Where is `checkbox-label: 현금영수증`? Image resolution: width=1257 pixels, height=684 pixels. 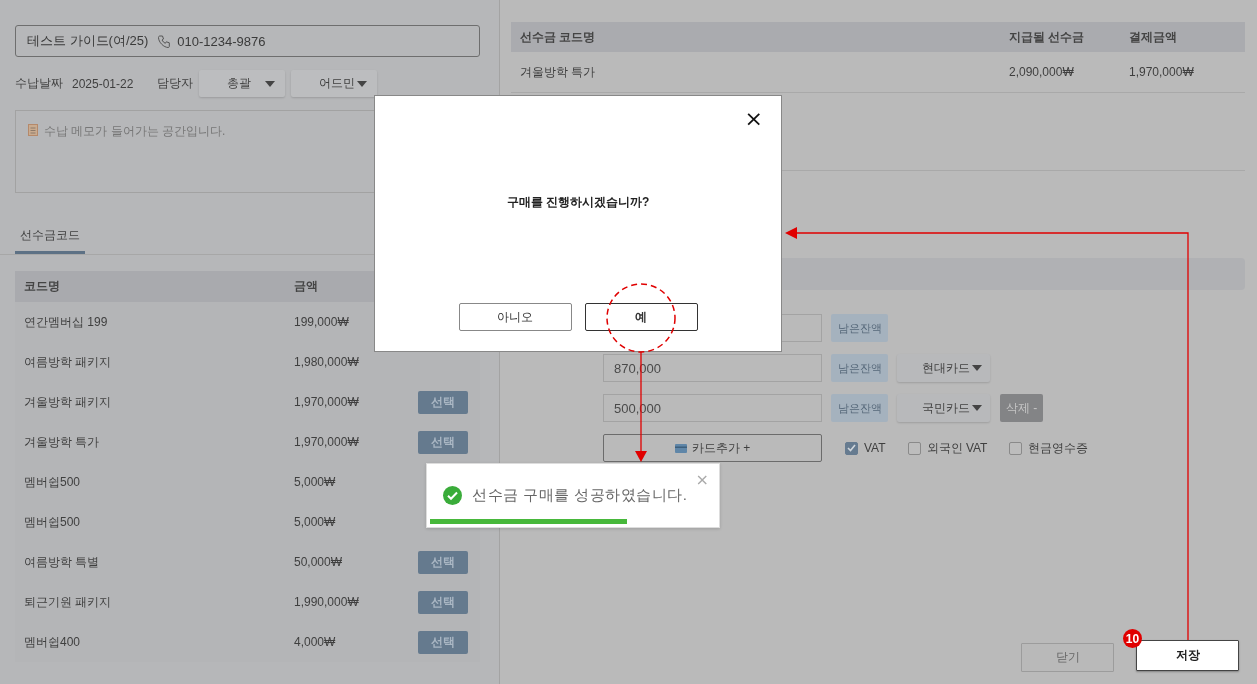
checkbox-label: 현금영수증 is located at coordinates (1058, 448).